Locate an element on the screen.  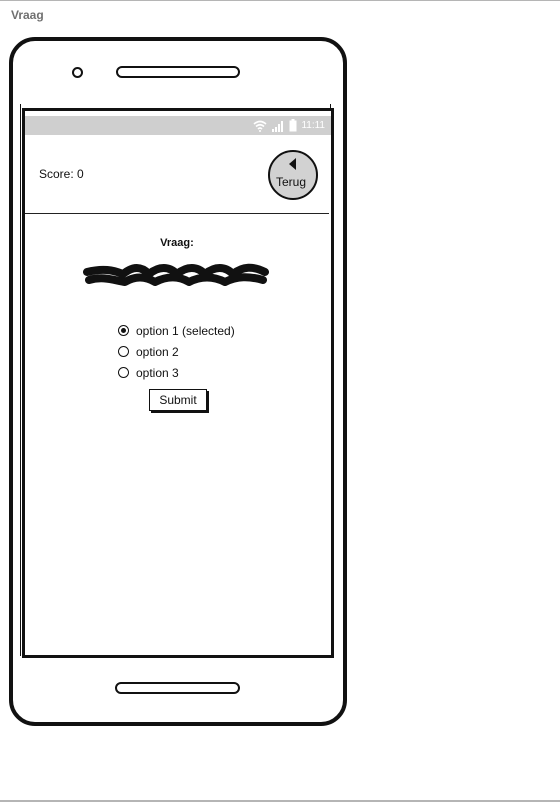
option-1: option 1 (selected) is located at coordinates (176, 330).